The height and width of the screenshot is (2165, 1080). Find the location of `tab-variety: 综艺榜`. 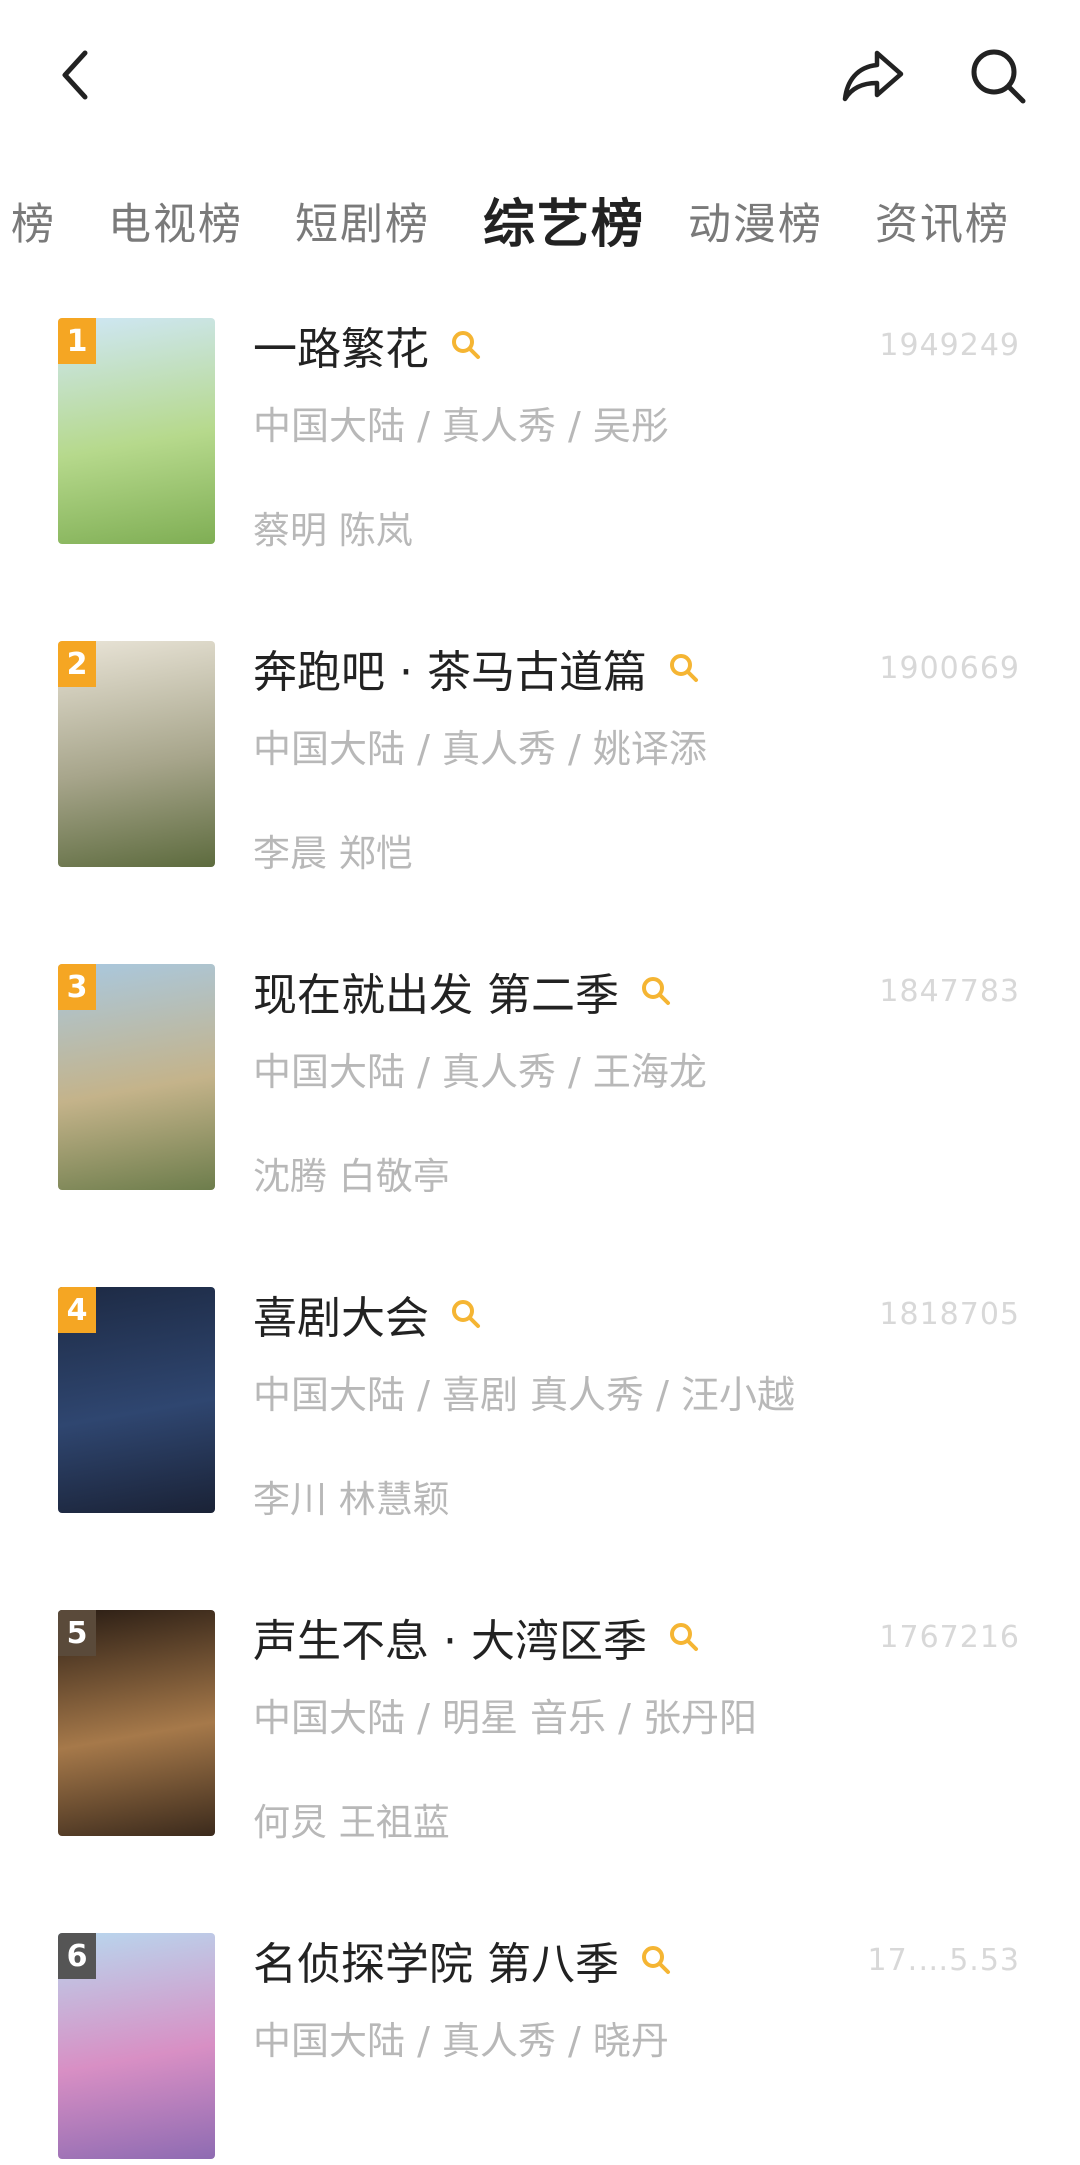

tab-variety: 综艺榜 is located at coordinates (564, 225).